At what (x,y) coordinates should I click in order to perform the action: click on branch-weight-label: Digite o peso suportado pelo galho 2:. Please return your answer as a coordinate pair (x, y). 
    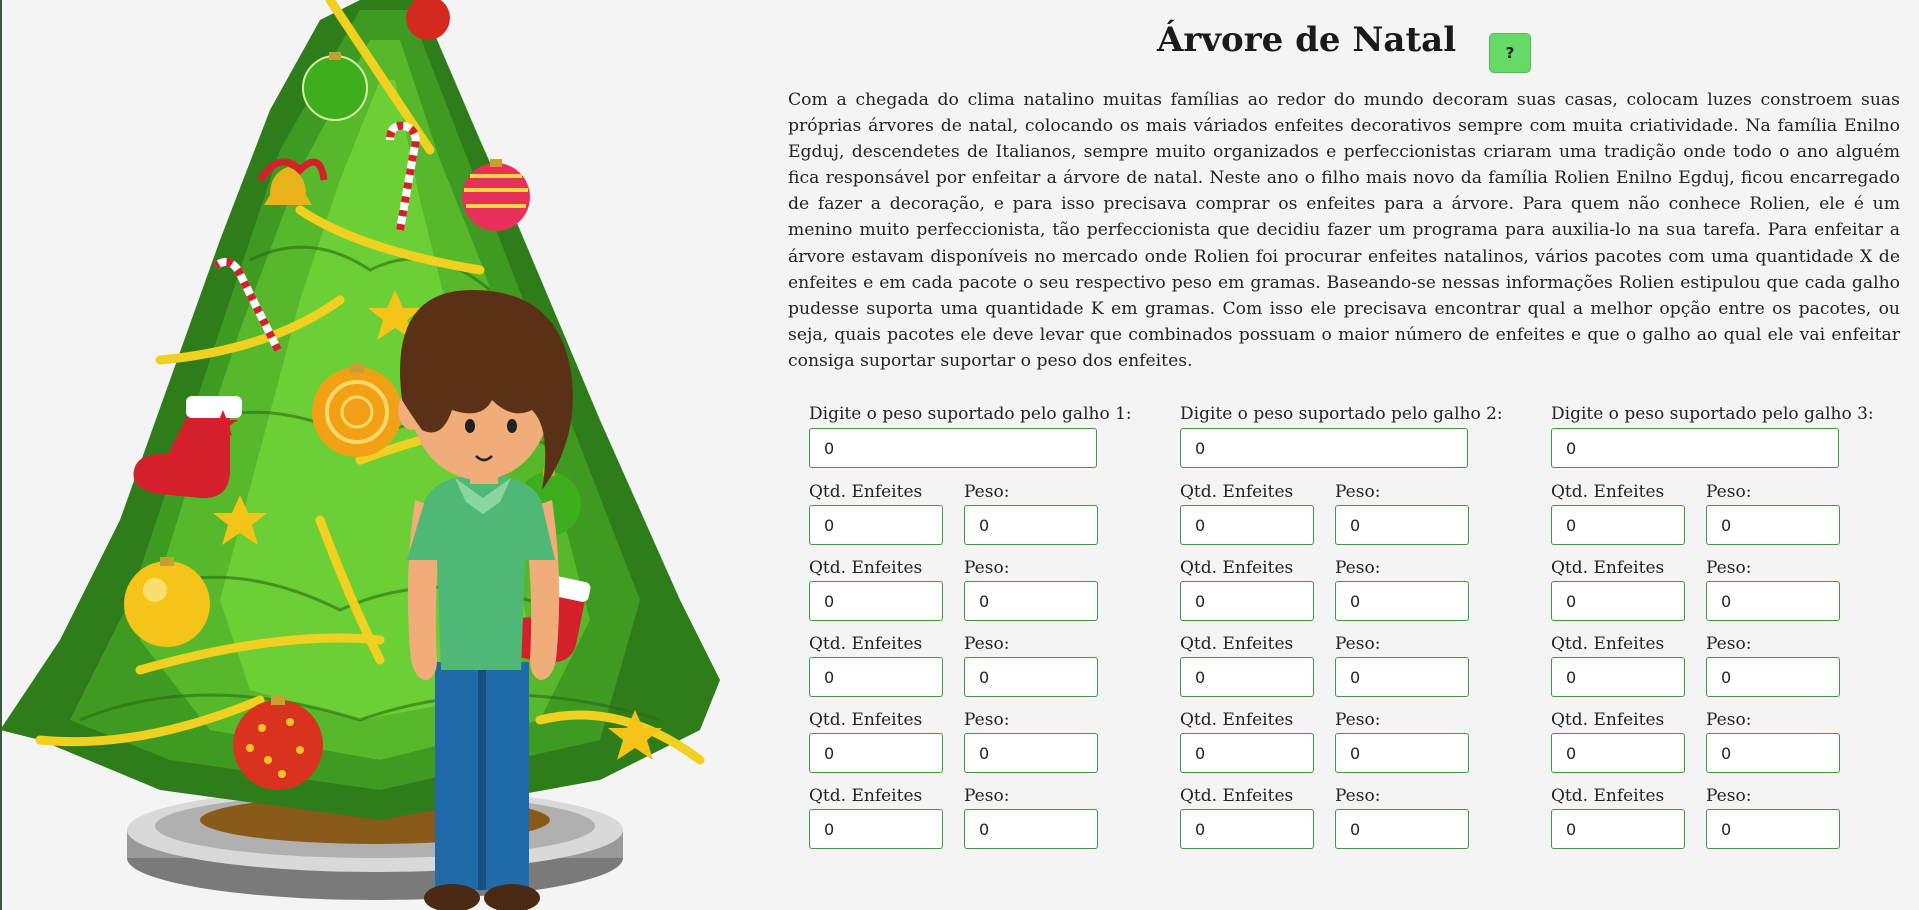
    Looking at the image, I should click on (1341, 414).